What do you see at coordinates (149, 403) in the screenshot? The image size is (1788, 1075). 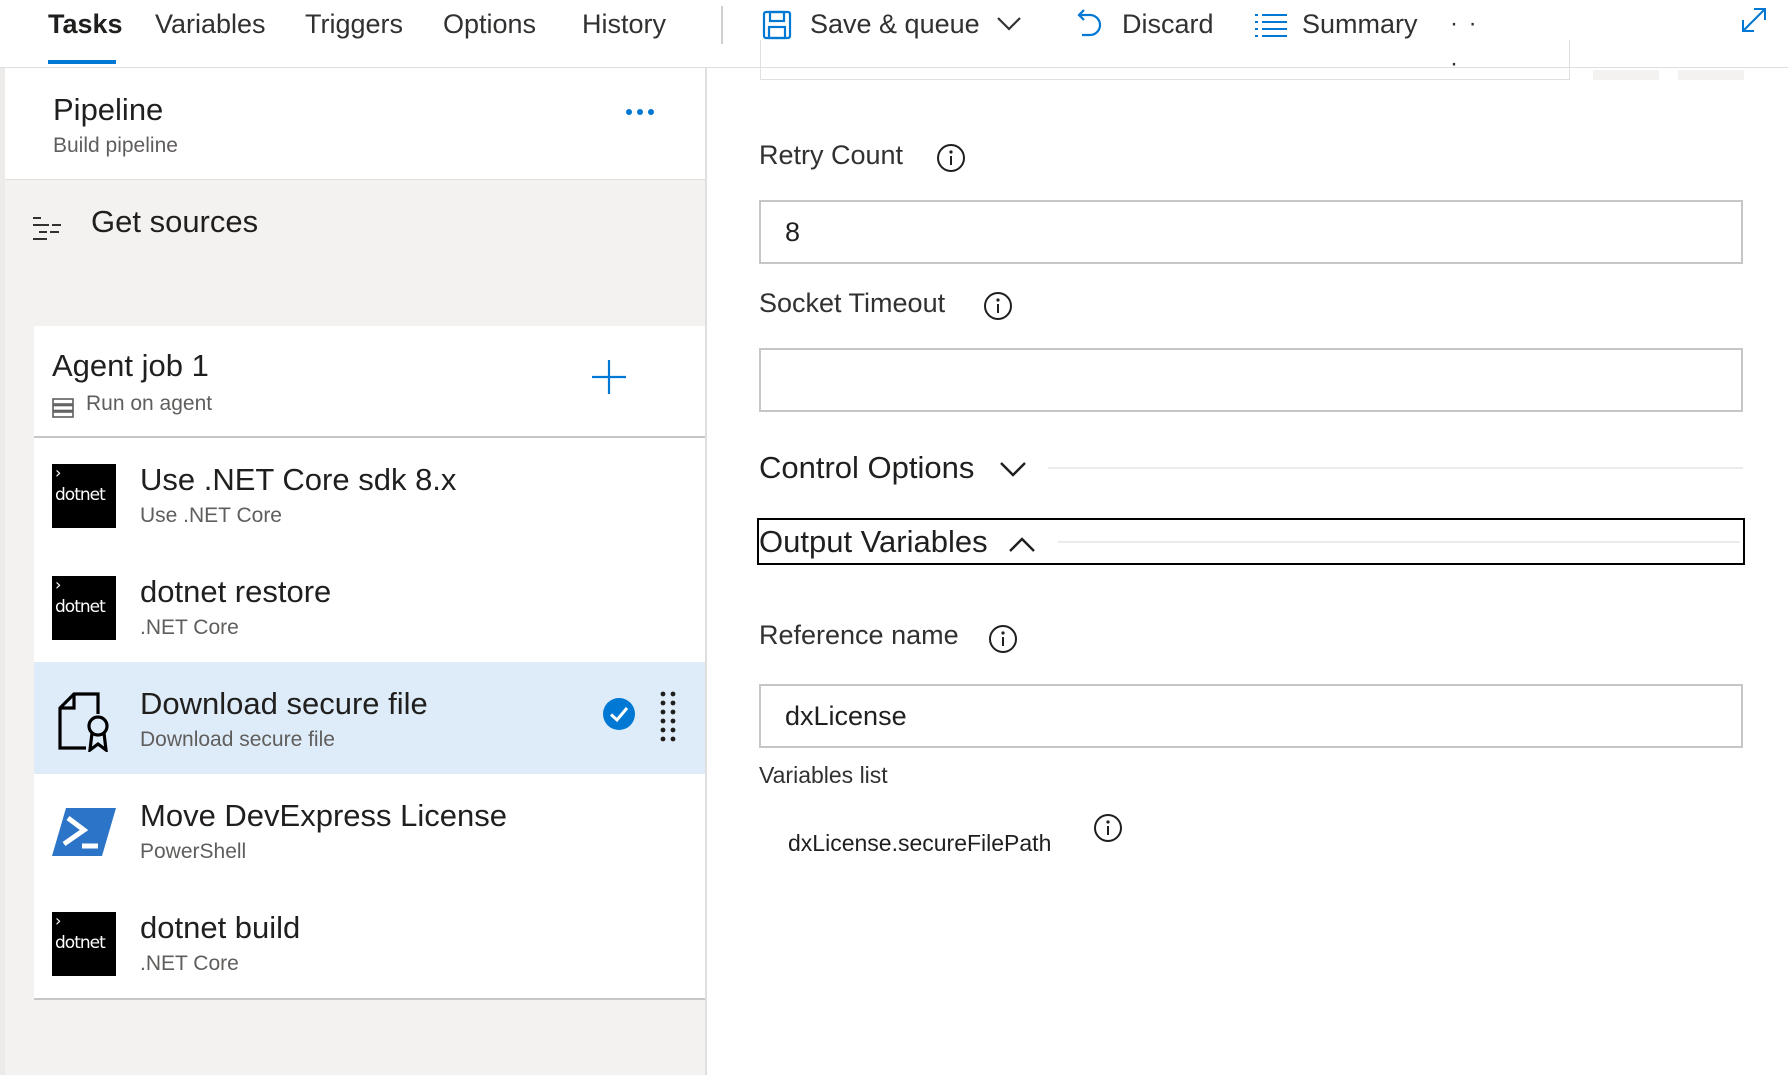 I see `agent-job-subtitle: Run on agent` at bounding box center [149, 403].